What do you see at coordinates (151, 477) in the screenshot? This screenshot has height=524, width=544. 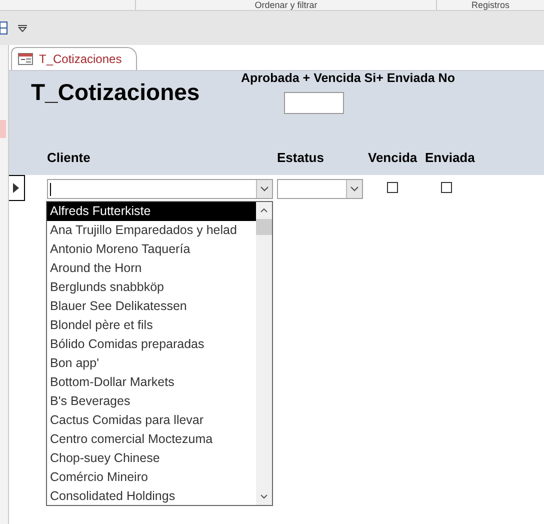 I see `list-item: Comércio Mineiro` at bounding box center [151, 477].